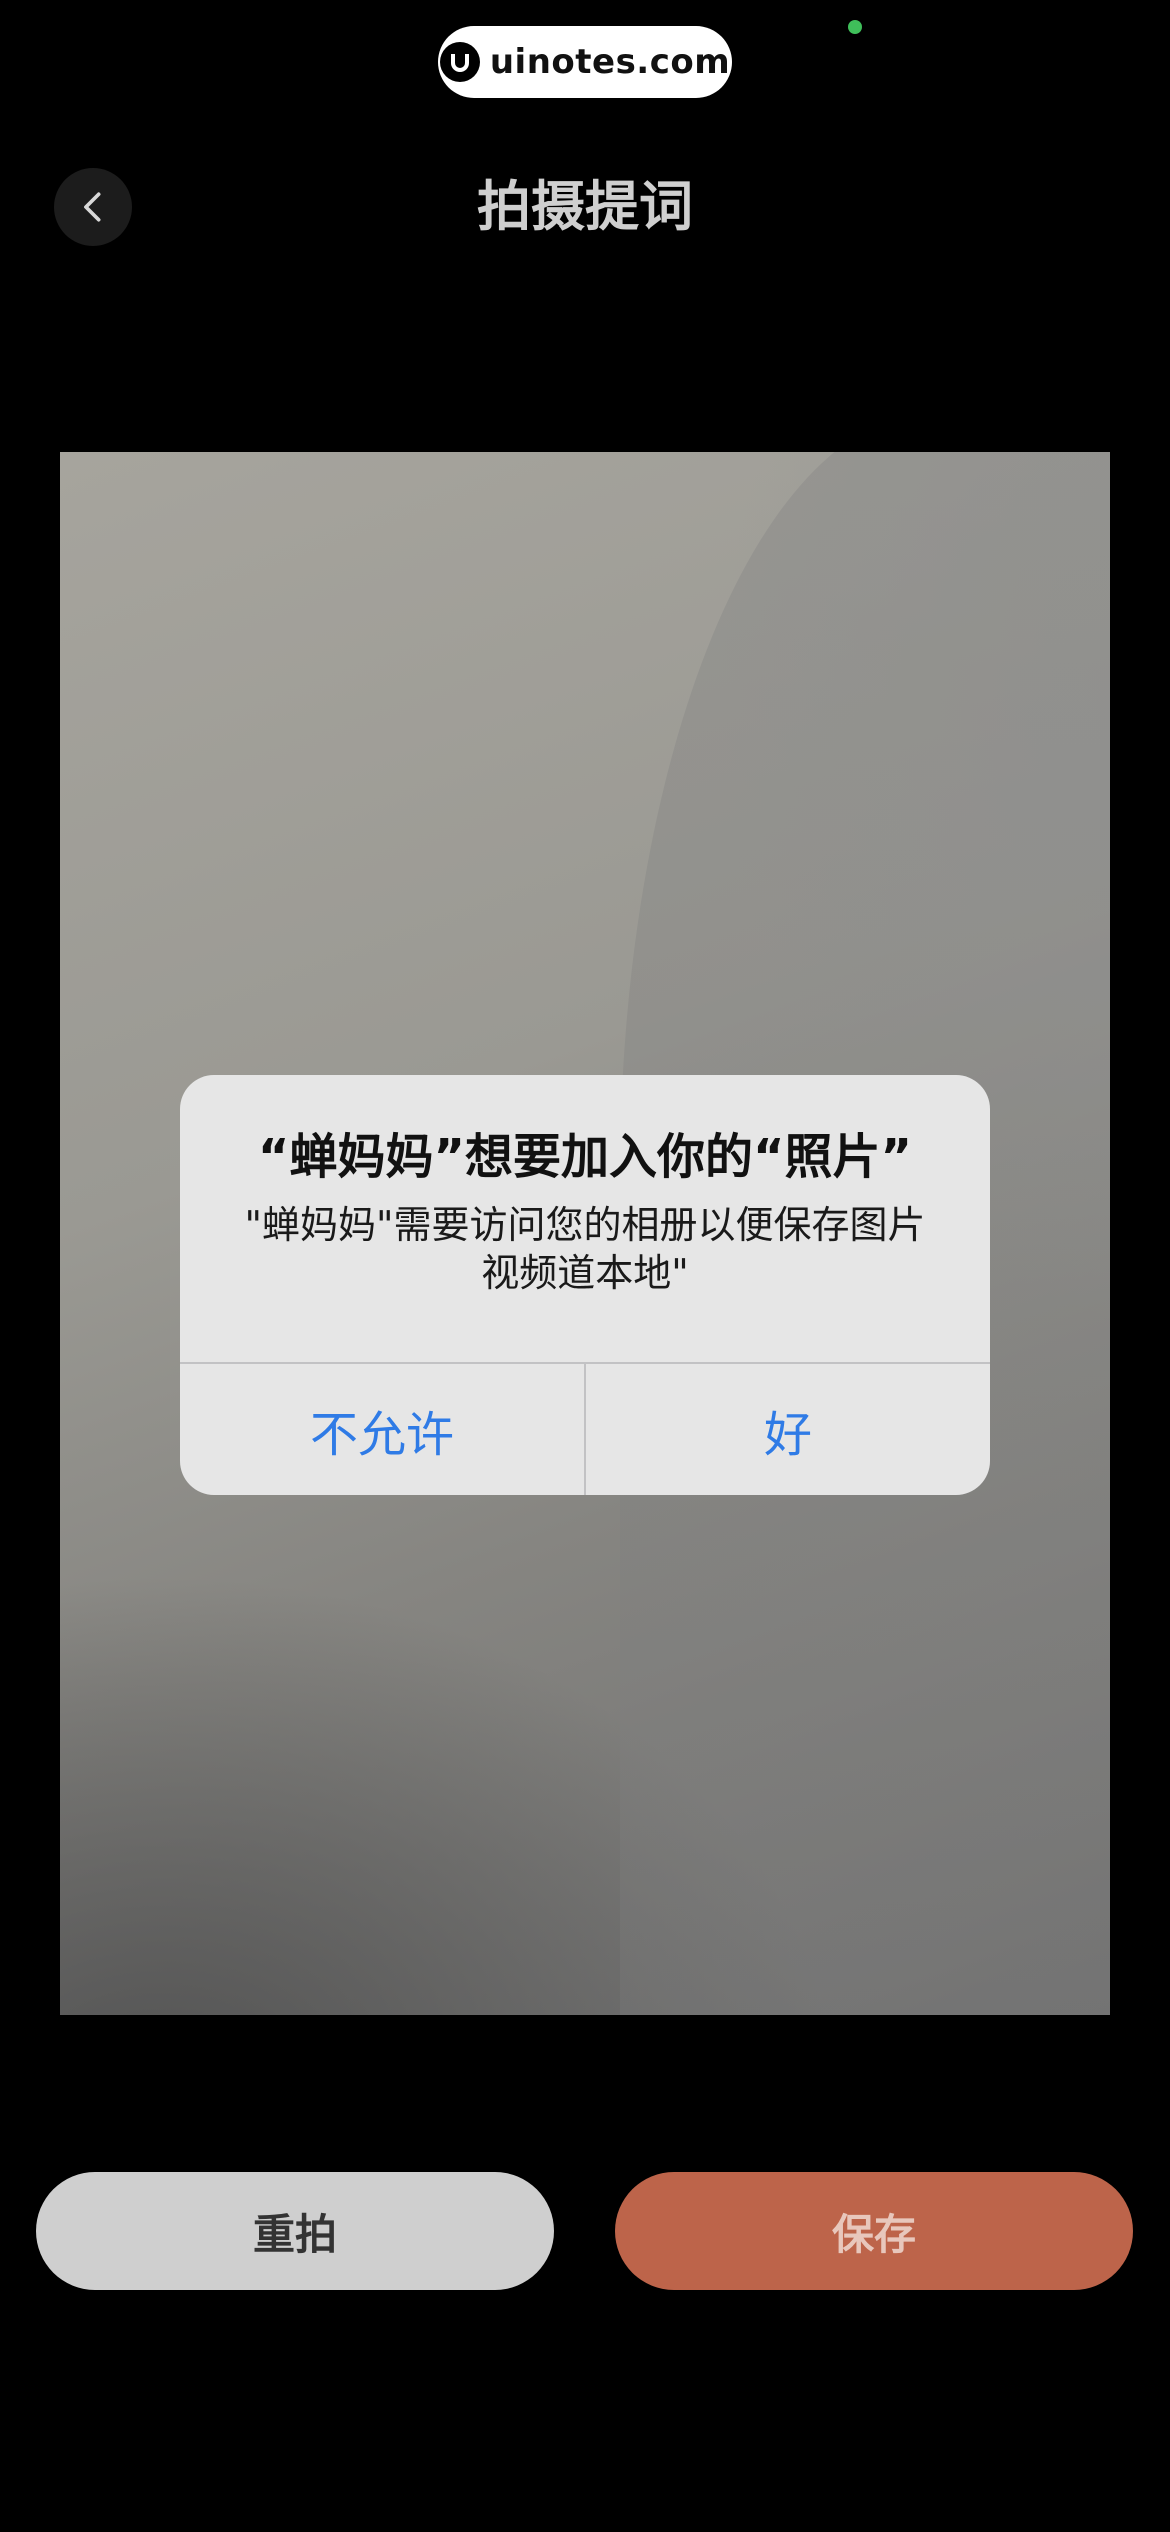  What do you see at coordinates (585, 1225) in the screenshot?
I see `alert-message-line-1: "蝉妈妈"需要访问您的相册以便保存图片` at bounding box center [585, 1225].